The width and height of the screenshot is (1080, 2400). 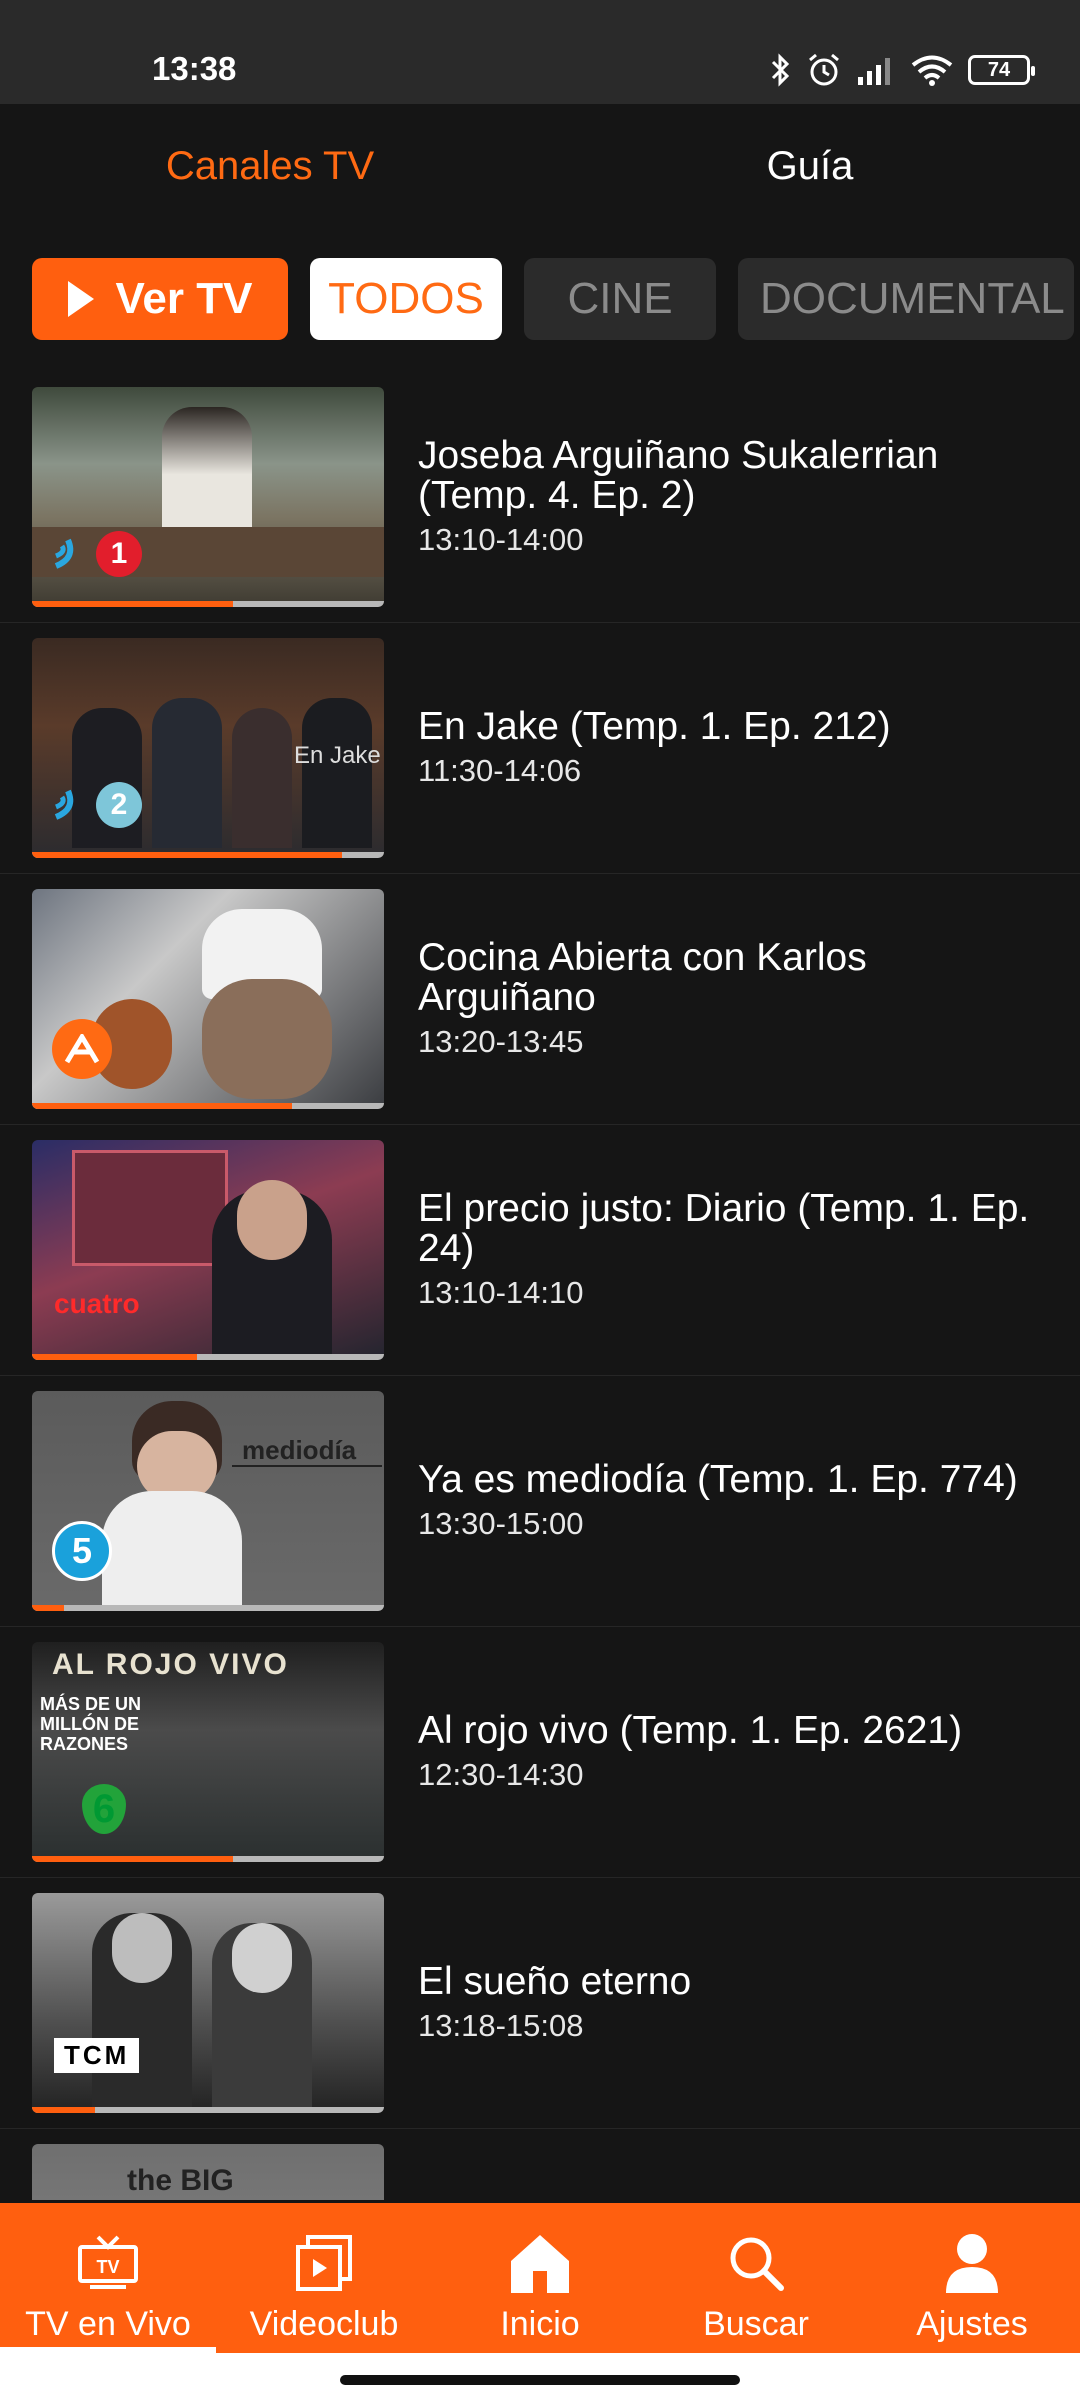 I want to click on person-icon, so click(x=972, y=2263).